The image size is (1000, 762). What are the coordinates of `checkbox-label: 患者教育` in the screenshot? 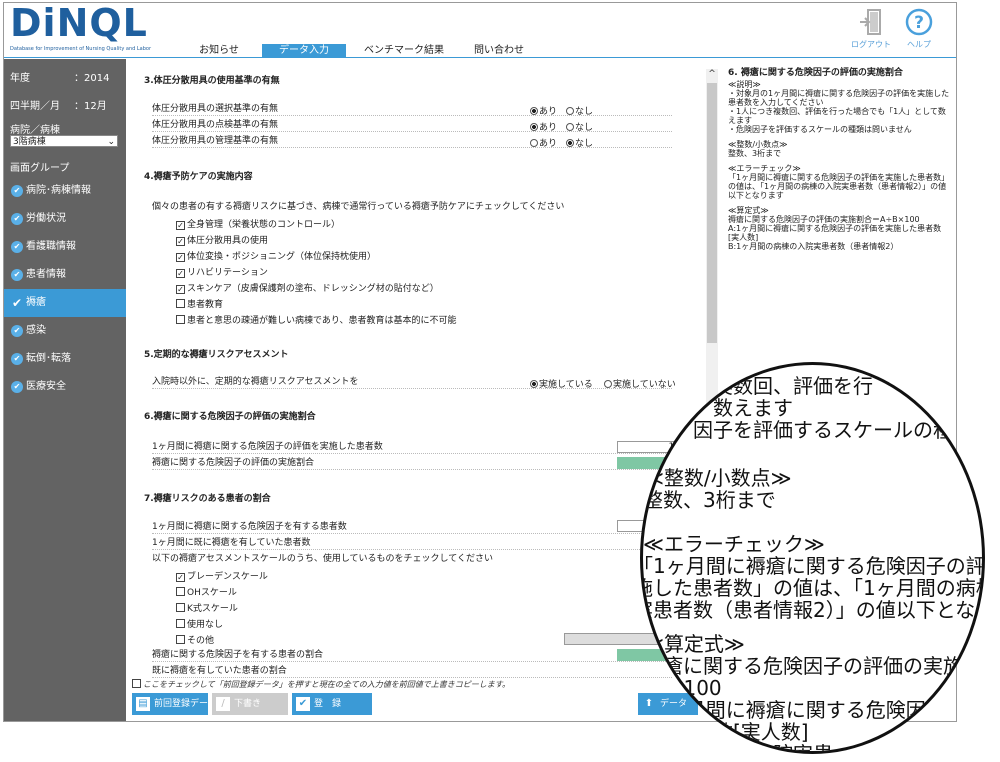 It's located at (205, 305).